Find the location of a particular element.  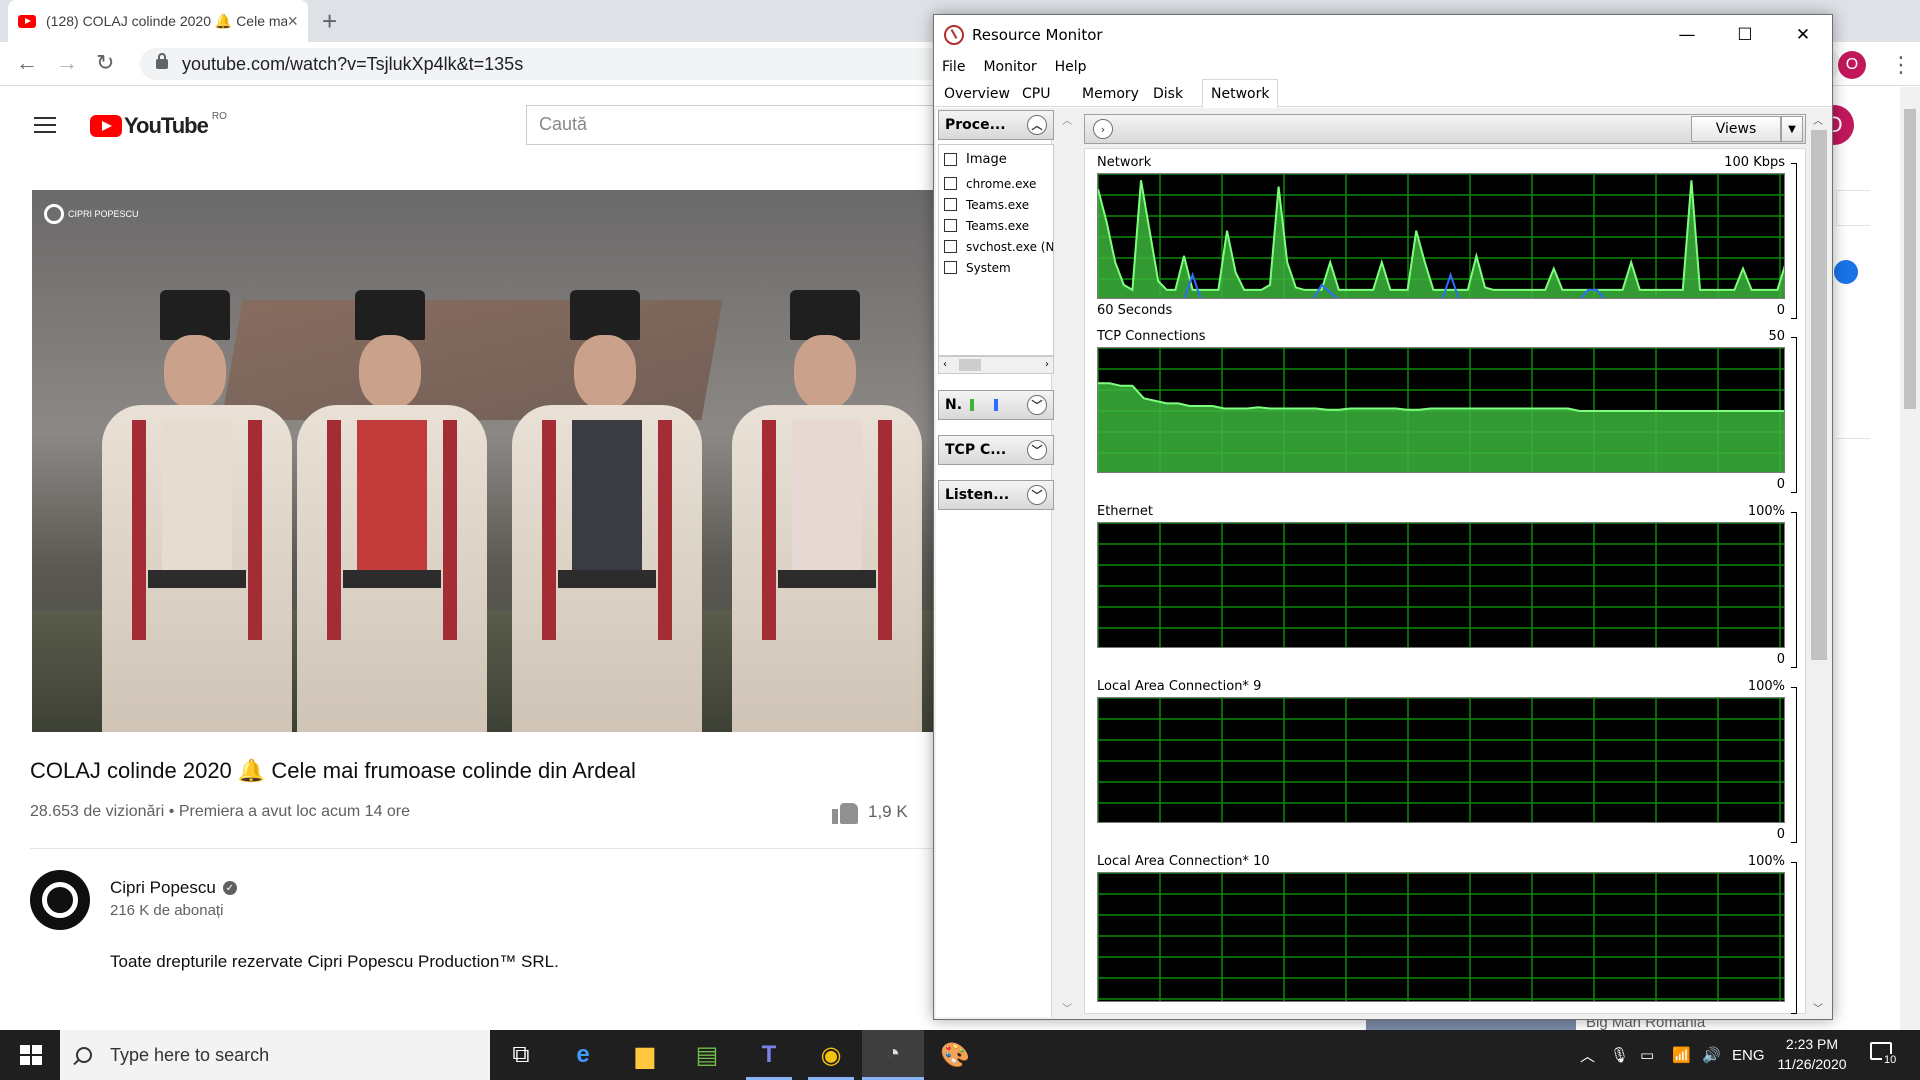

menu-file: File is located at coordinates (953, 67).